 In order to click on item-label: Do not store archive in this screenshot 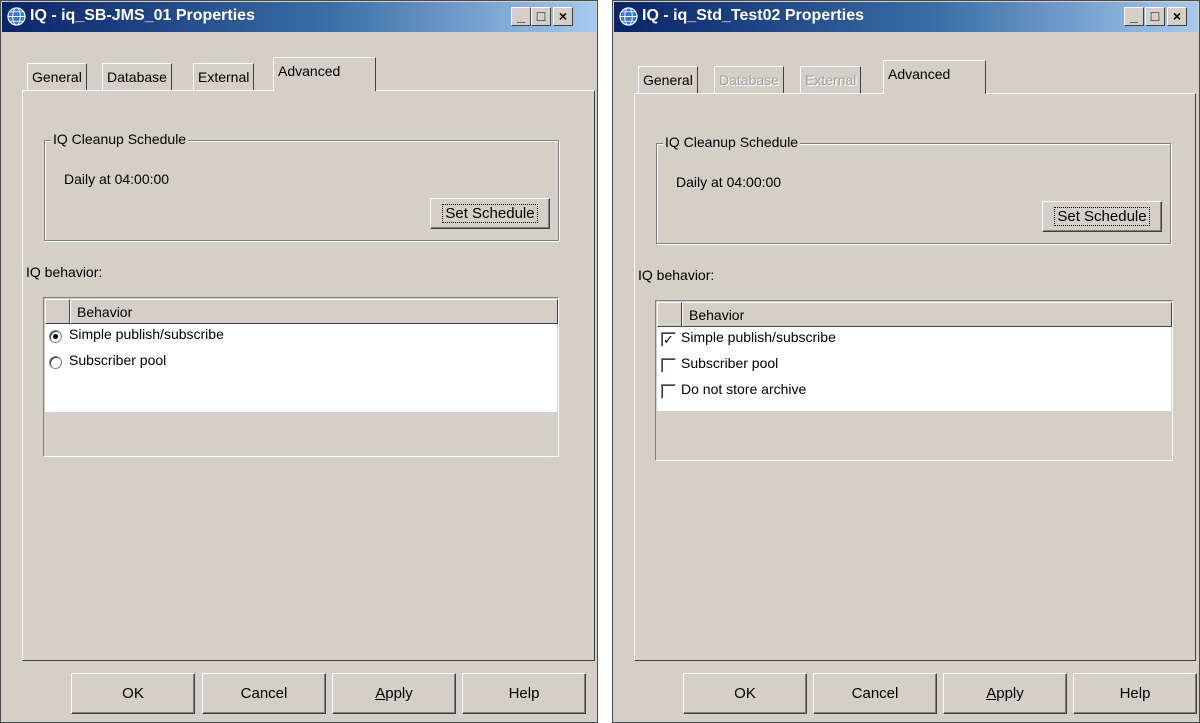, I will do `click(744, 389)`.